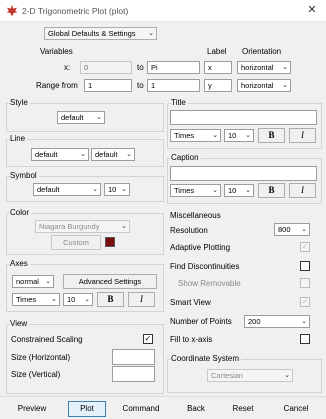 Image resolution: width=326 pixels, height=419 pixels. Describe the element at coordinates (19, 138) in the screenshot. I see `line-heading: Line` at that location.